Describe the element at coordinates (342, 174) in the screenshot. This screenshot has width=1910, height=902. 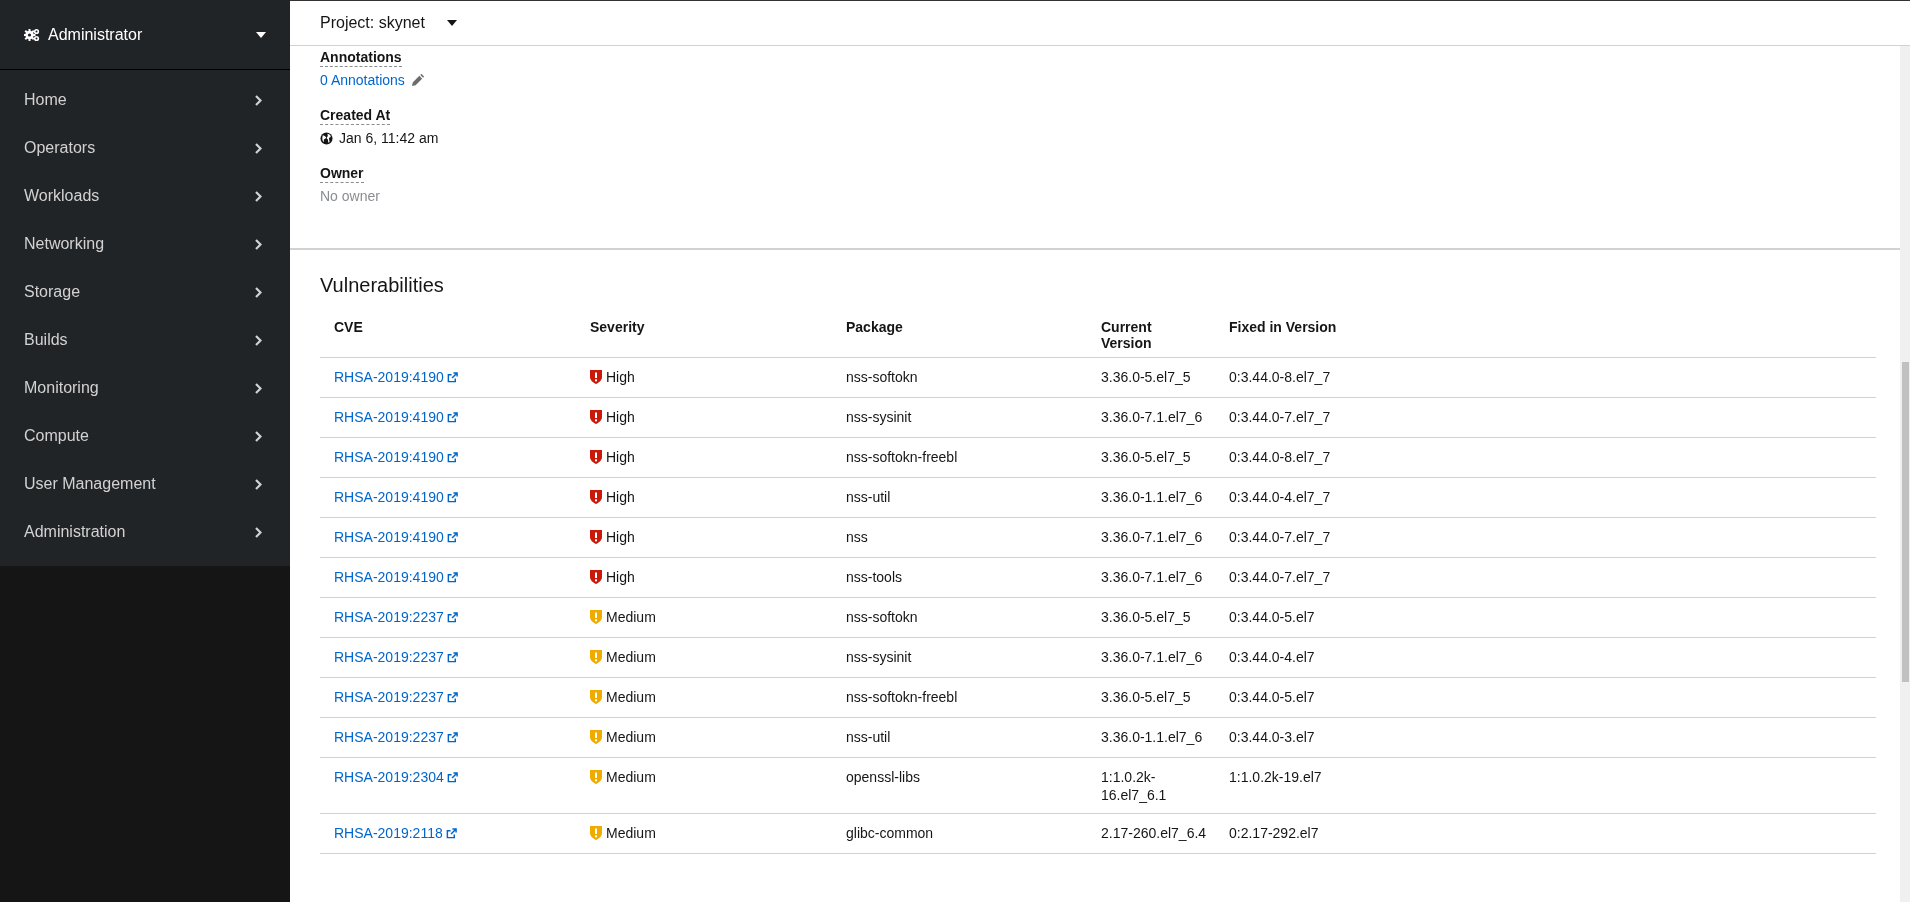
I see `detail-label: Owner` at that location.